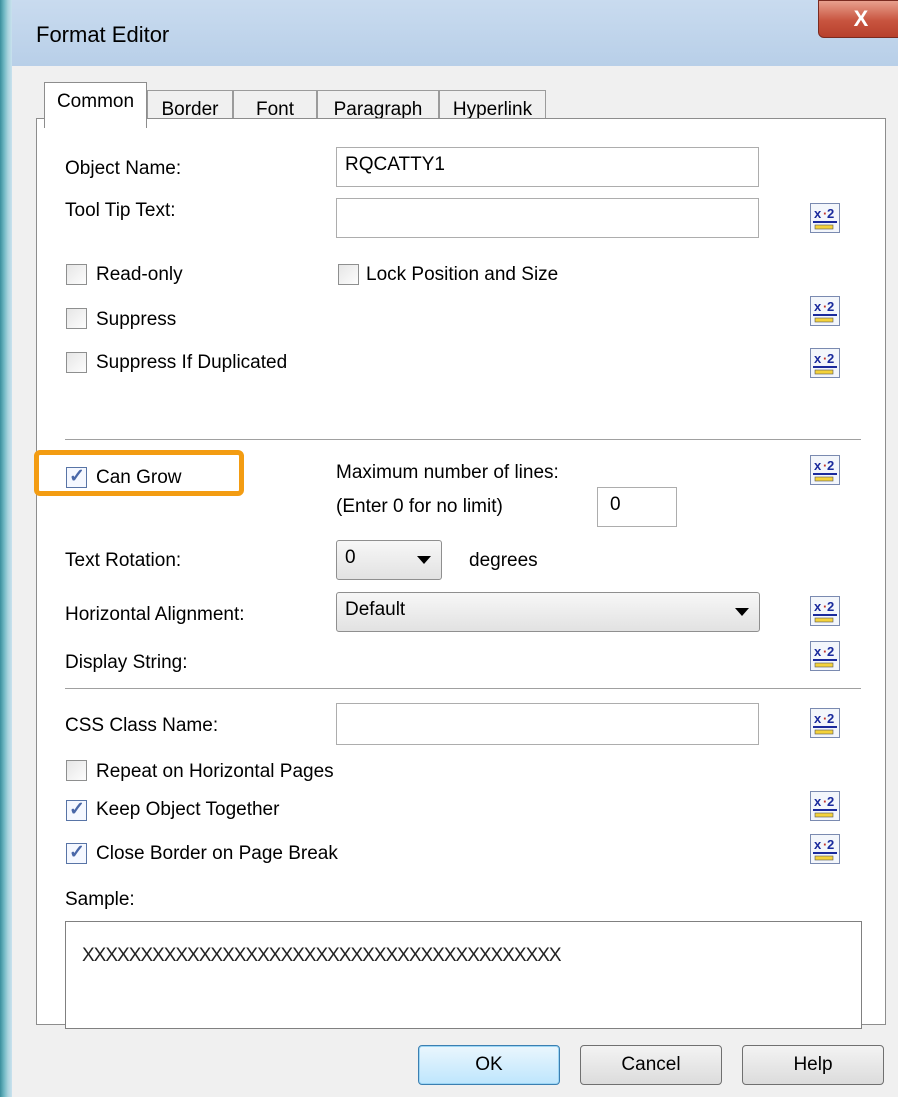 The width and height of the screenshot is (898, 1097). I want to click on close-border-checkbox, so click(76, 852).